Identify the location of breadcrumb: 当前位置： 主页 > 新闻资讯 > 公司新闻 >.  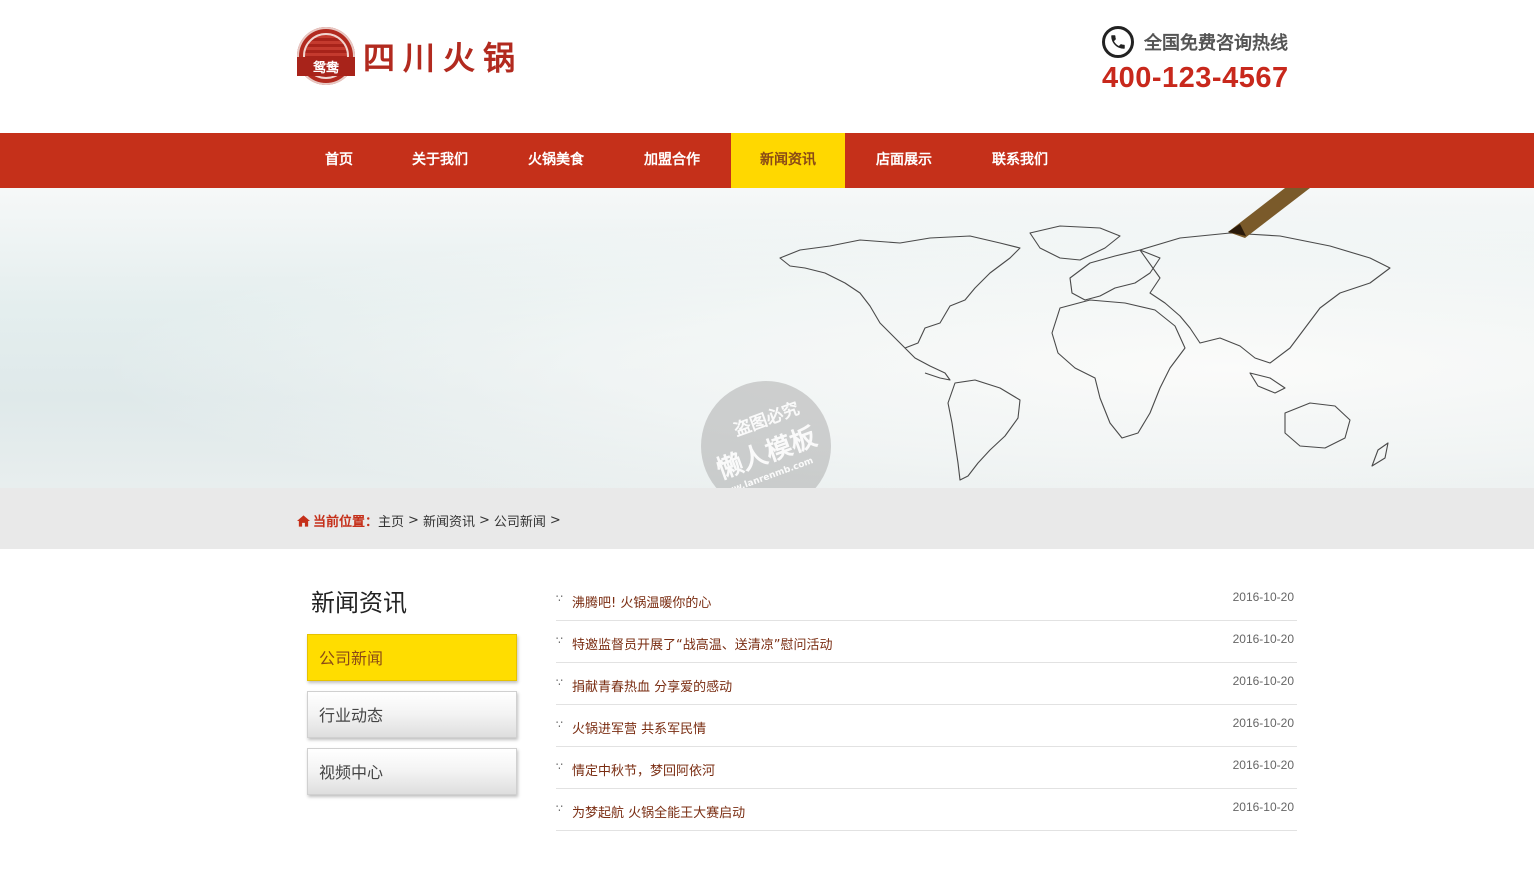
(431, 520).